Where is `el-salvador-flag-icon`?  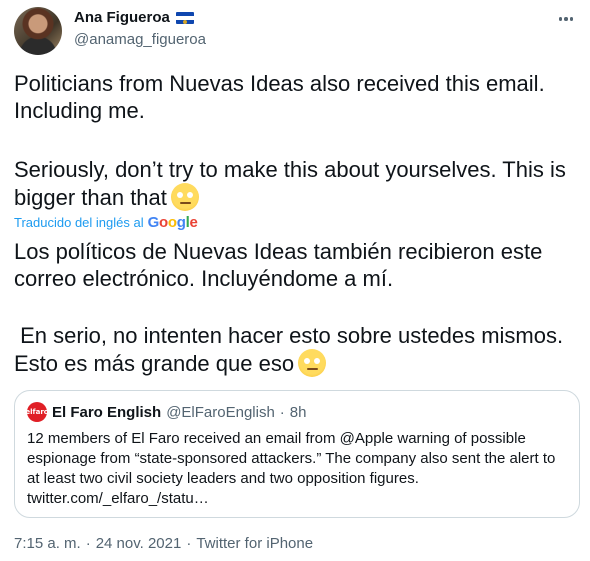 el-salvador-flag-icon is located at coordinates (184, 17).